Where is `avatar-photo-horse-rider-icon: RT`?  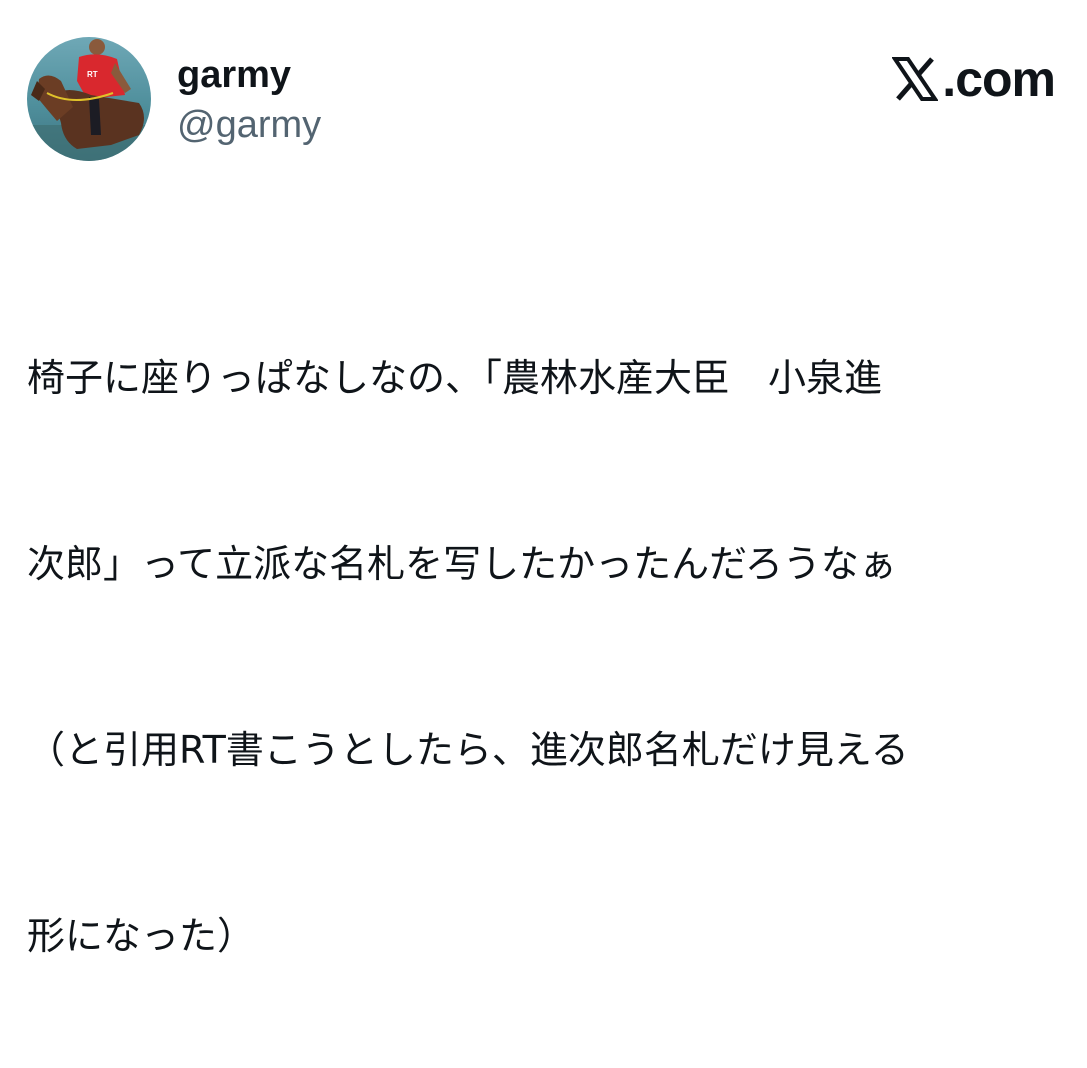
avatar-photo-horse-rider-icon: RT is located at coordinates (89, 99).